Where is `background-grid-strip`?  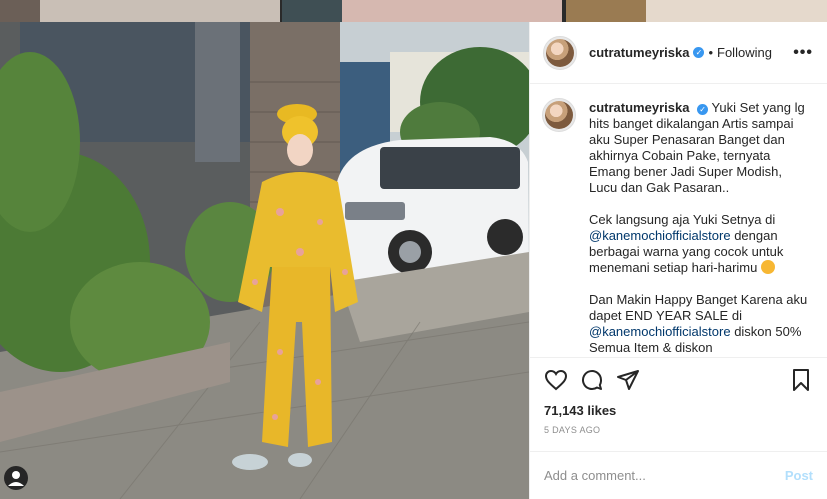
background-grid-strip is located at coordinates (413, 11).